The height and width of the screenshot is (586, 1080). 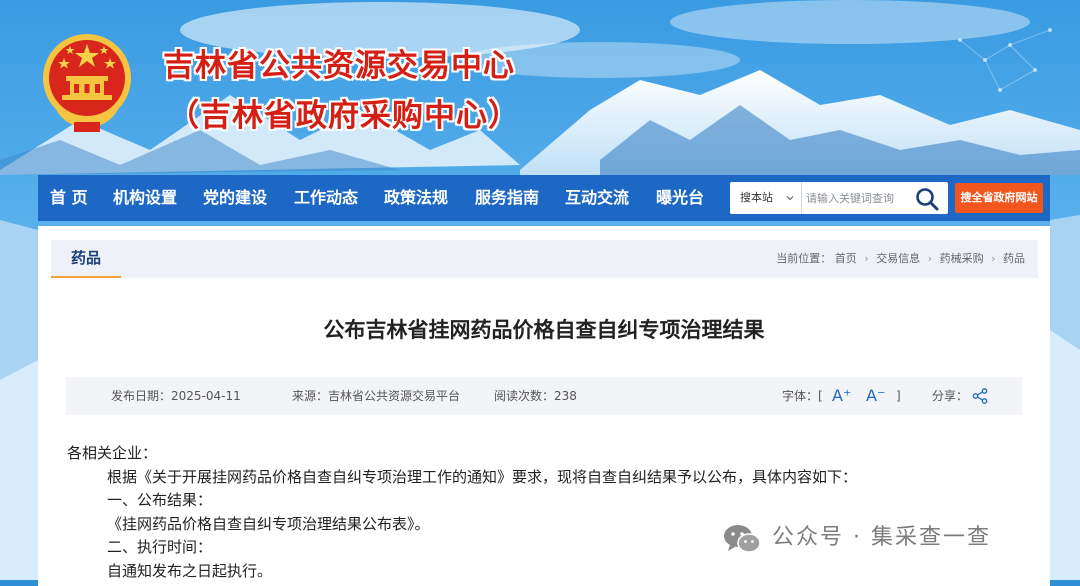 I want to click on breadcrumb-drugs: 药品, so click(x=1014, y=258).